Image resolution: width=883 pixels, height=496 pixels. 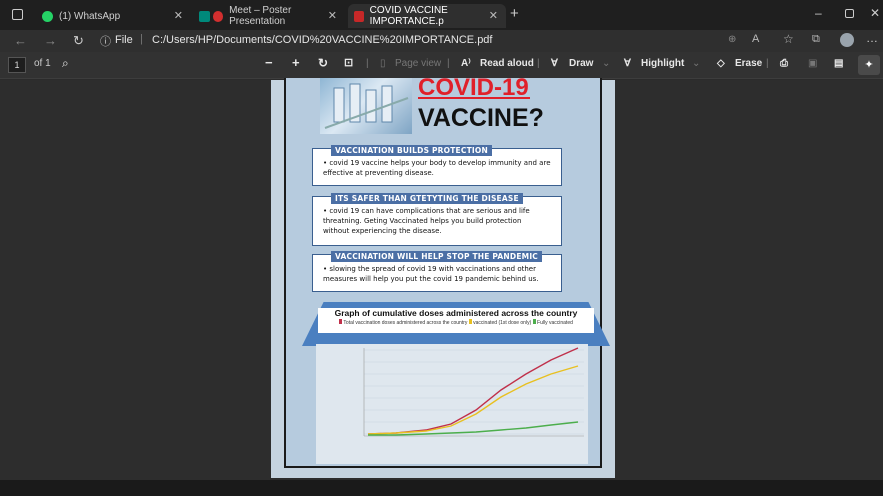 What do you see at coordinates (875, 13) in the screenshot?
I see `window-close-button: ✕` at bounding box center [875, 13].